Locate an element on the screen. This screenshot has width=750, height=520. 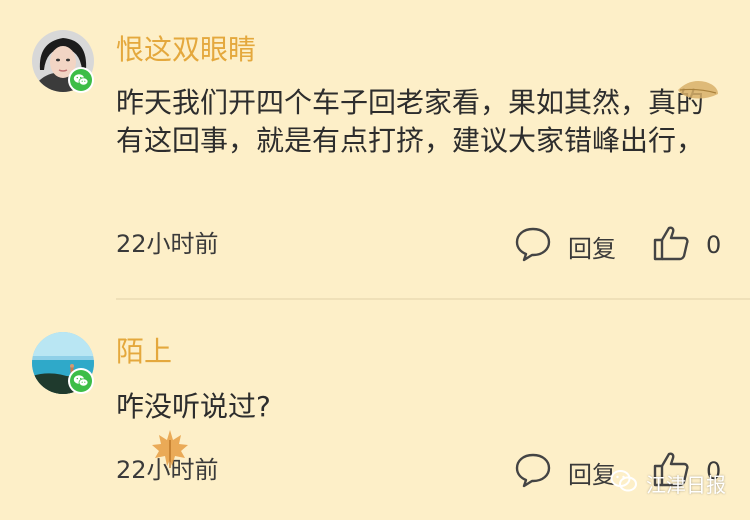
like-button: 0 is located at coordinates (686, 245).